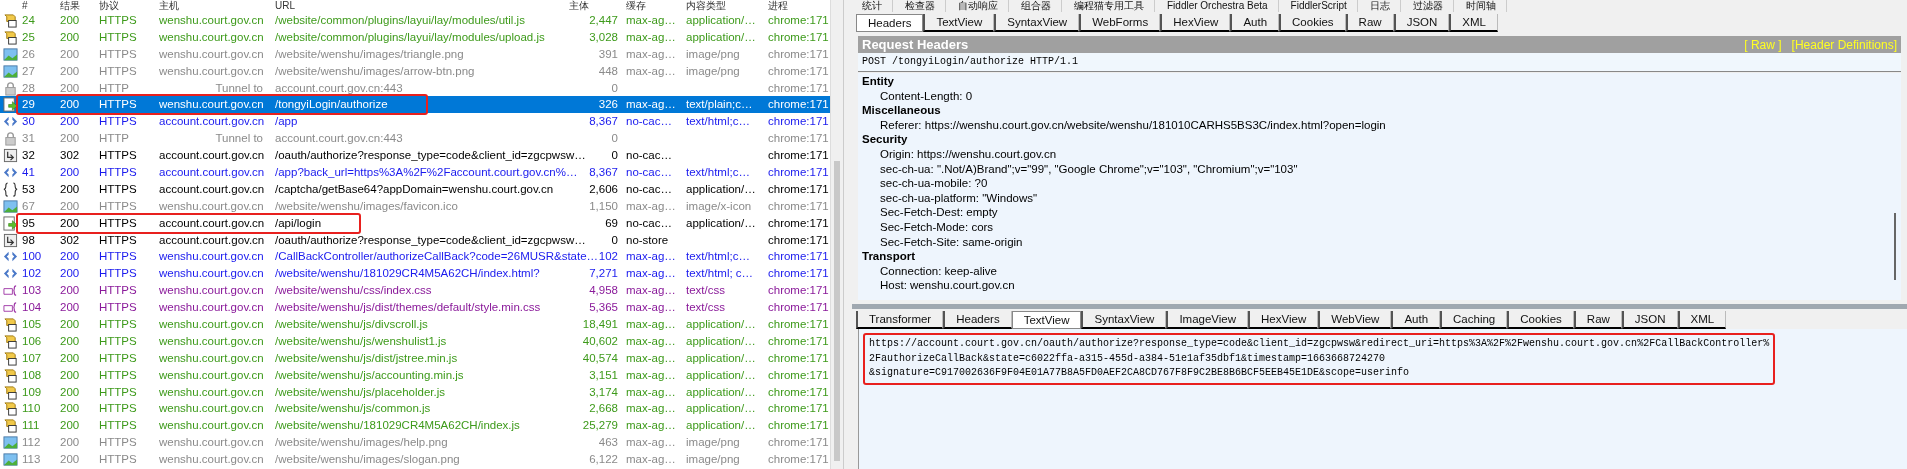 This screenshot has height=469, width=1907. What do you see at coordinates (415, 88) in the screenshot?
I see `session-row: 28 200 HTTP Tunnel to account.court.gov.cn:443 0 chrome:171` at bounding box center [415, 88].